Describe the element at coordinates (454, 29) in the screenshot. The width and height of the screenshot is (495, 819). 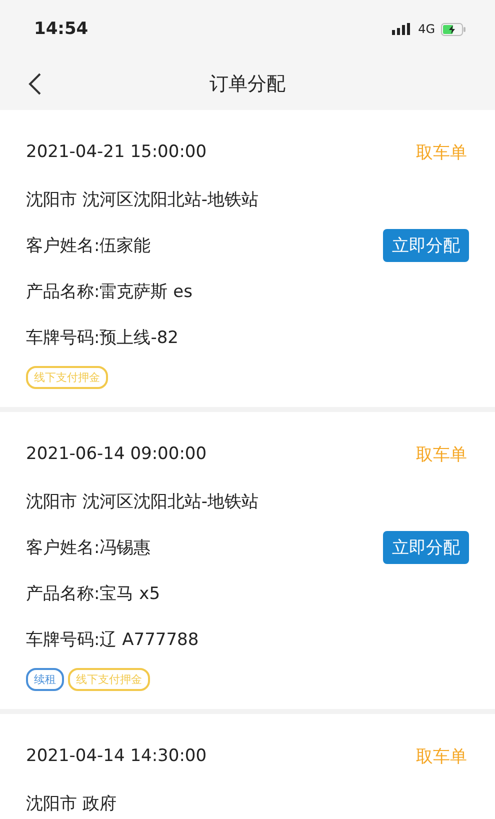
I see `battery-icon` at that location.